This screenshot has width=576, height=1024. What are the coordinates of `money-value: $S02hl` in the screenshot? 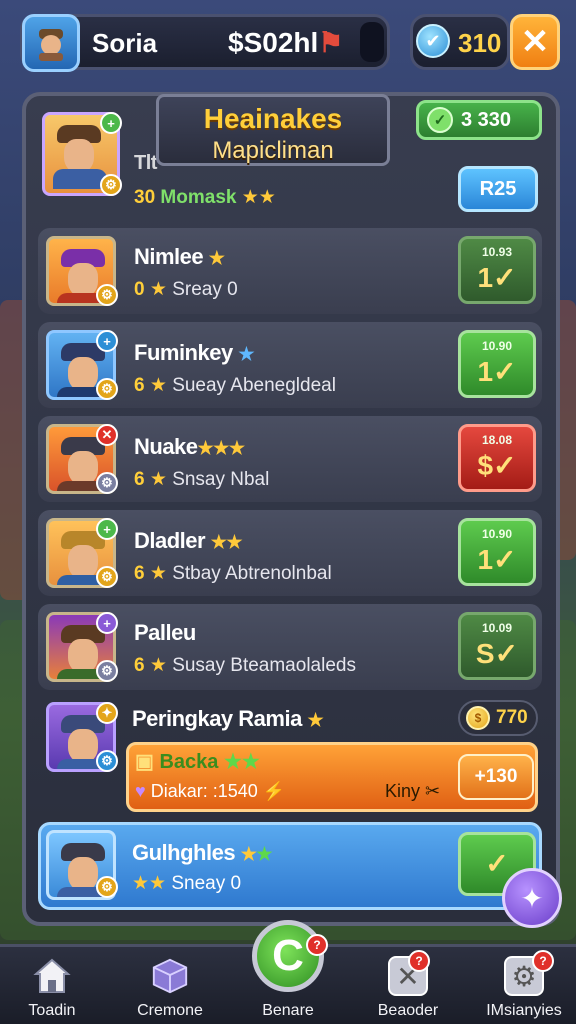 It's located at (273, 42).